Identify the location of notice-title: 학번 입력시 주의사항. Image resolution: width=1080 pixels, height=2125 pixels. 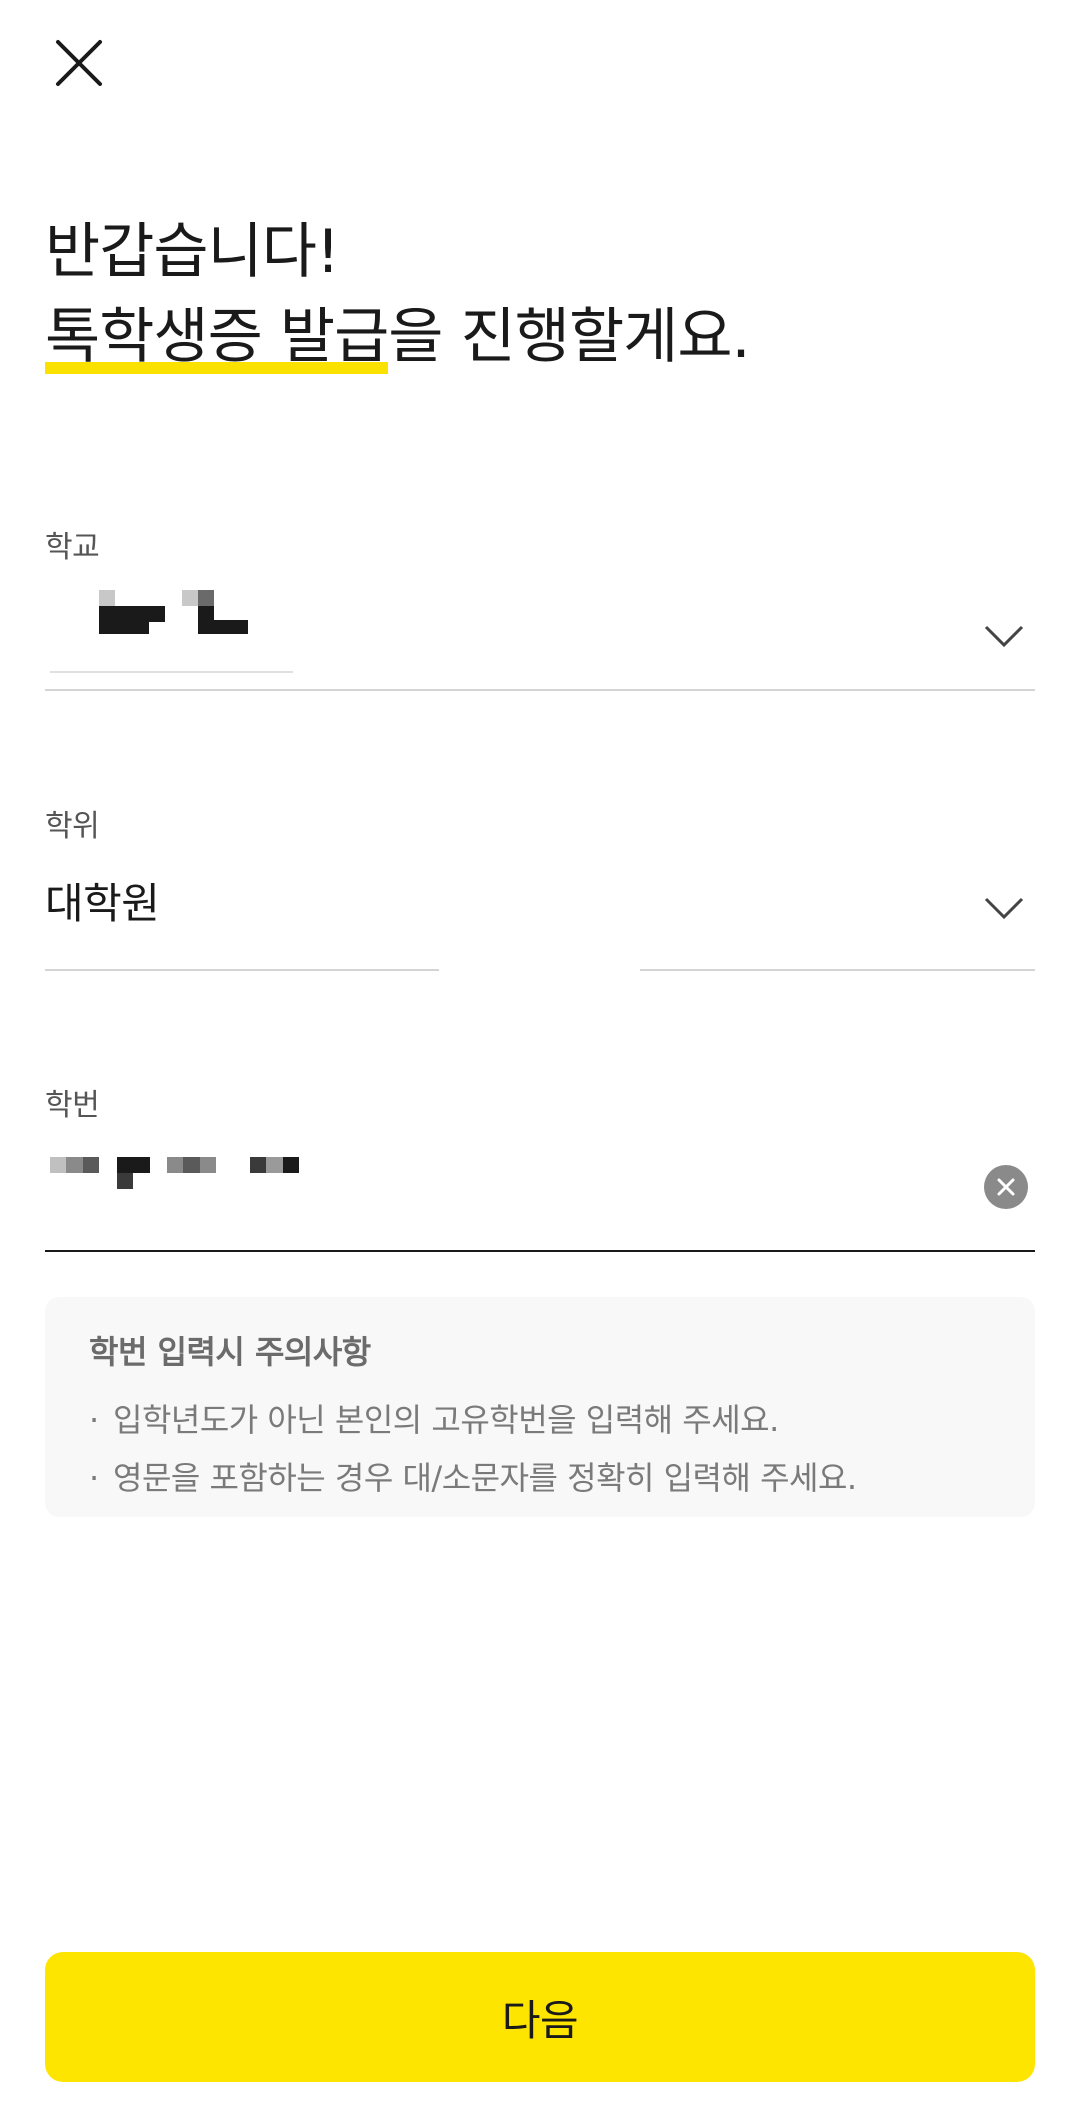
(230, 1352).